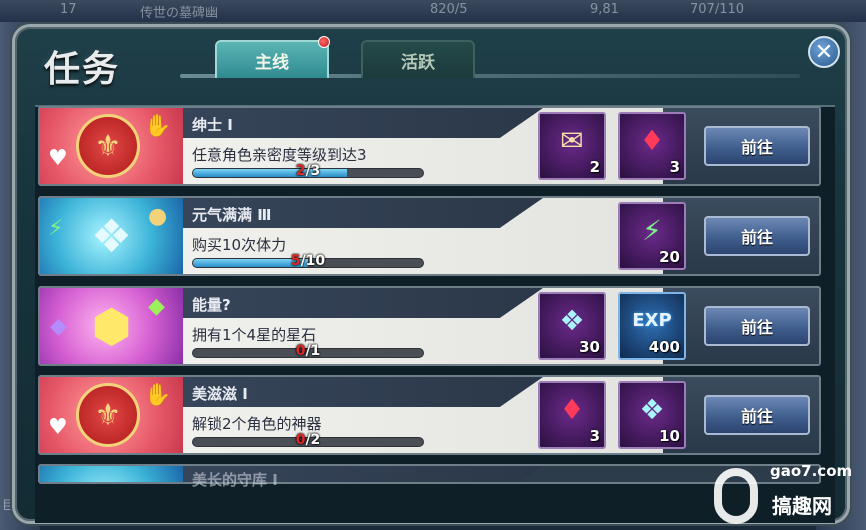  I want to click on reward-count: 2, so click(594, 167).